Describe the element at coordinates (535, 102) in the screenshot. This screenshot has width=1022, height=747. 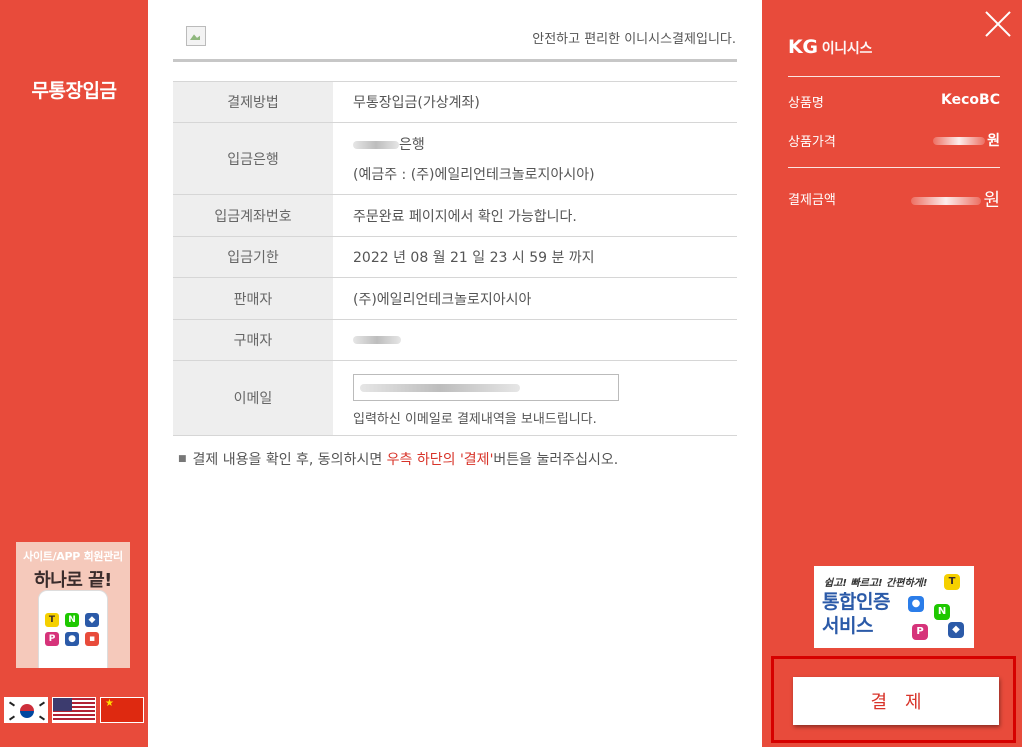
I see `method-value: 무통장입금(가상계좌)` at that location.